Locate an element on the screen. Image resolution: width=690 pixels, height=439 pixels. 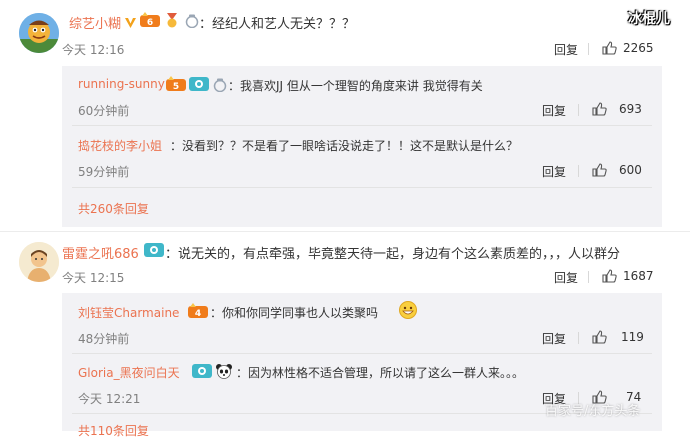
like-count: 693 is located at coordinates (630, 109).